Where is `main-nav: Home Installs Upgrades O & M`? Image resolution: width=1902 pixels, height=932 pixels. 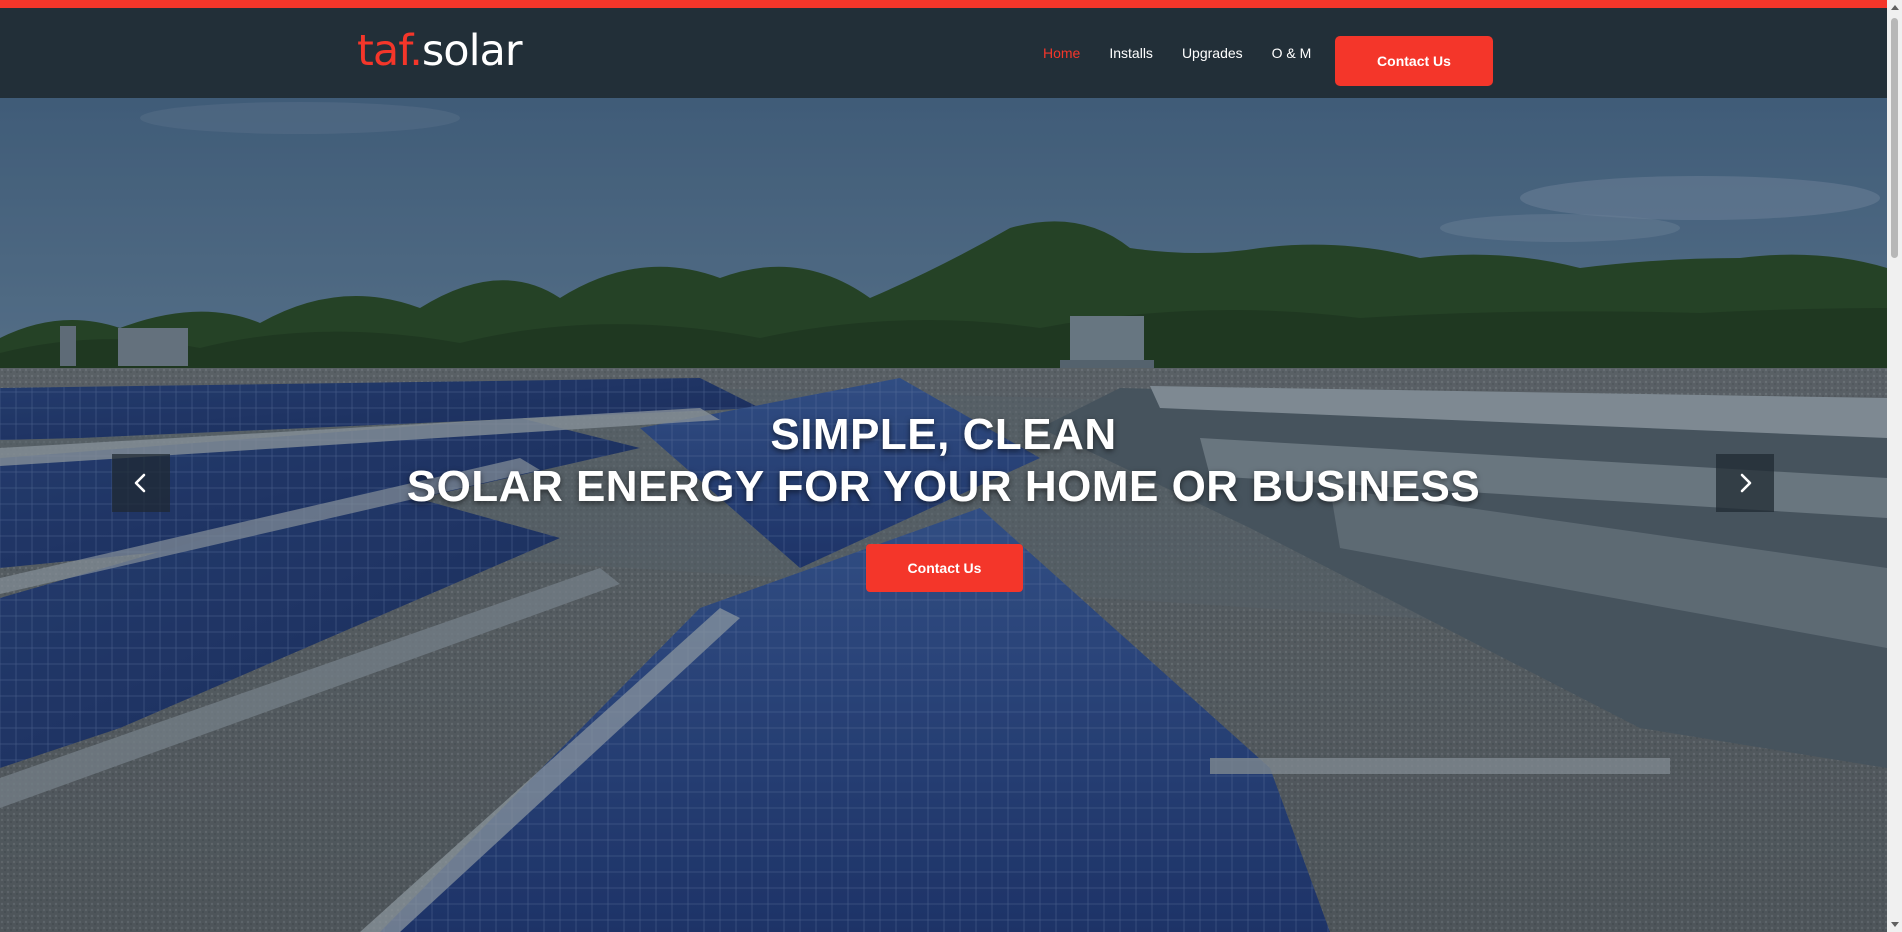
main-nav: Home Installs Upgrades O & M is located at coordinates (1191, 53).